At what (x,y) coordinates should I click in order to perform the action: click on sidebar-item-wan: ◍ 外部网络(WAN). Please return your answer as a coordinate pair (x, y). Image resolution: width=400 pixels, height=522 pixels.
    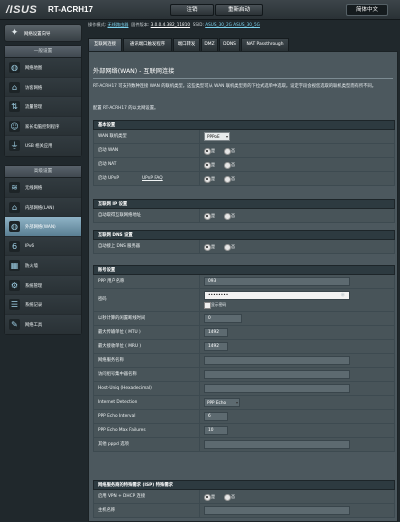
    Looking at the image, I should click on (43, 227).